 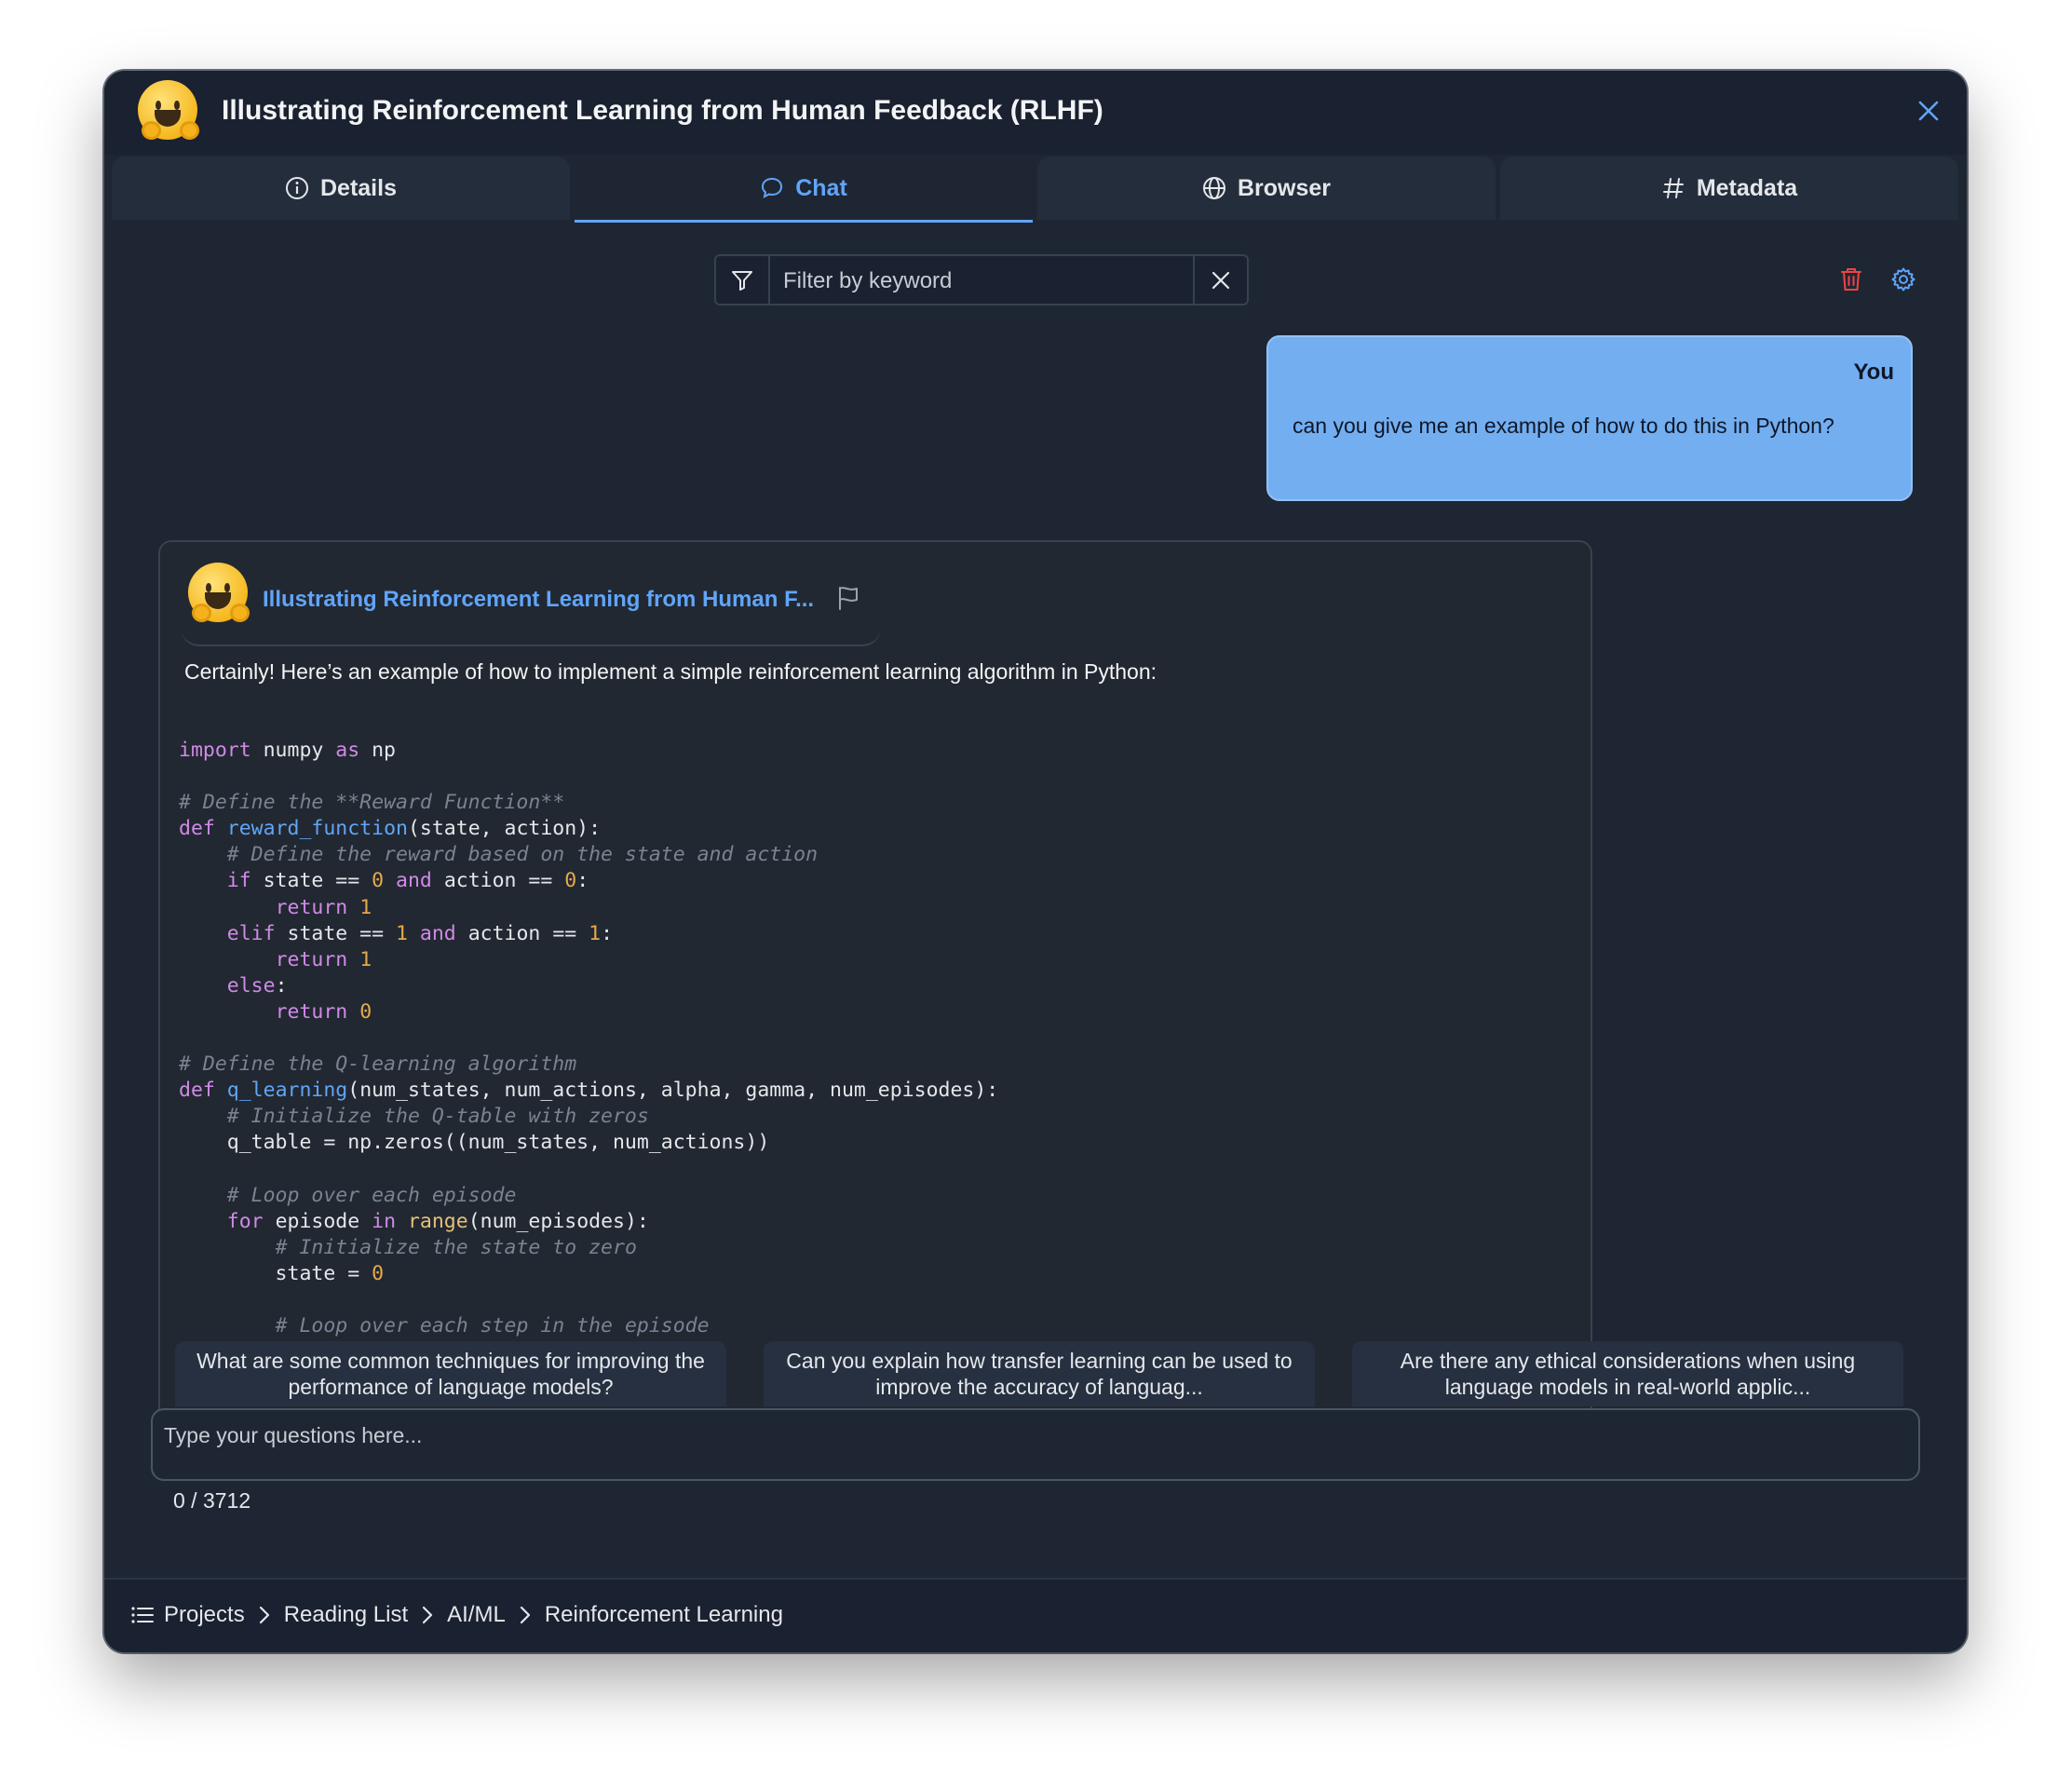 I want to click on code-line: # Loop over each step in the episode, so click(x=493, y=1326).